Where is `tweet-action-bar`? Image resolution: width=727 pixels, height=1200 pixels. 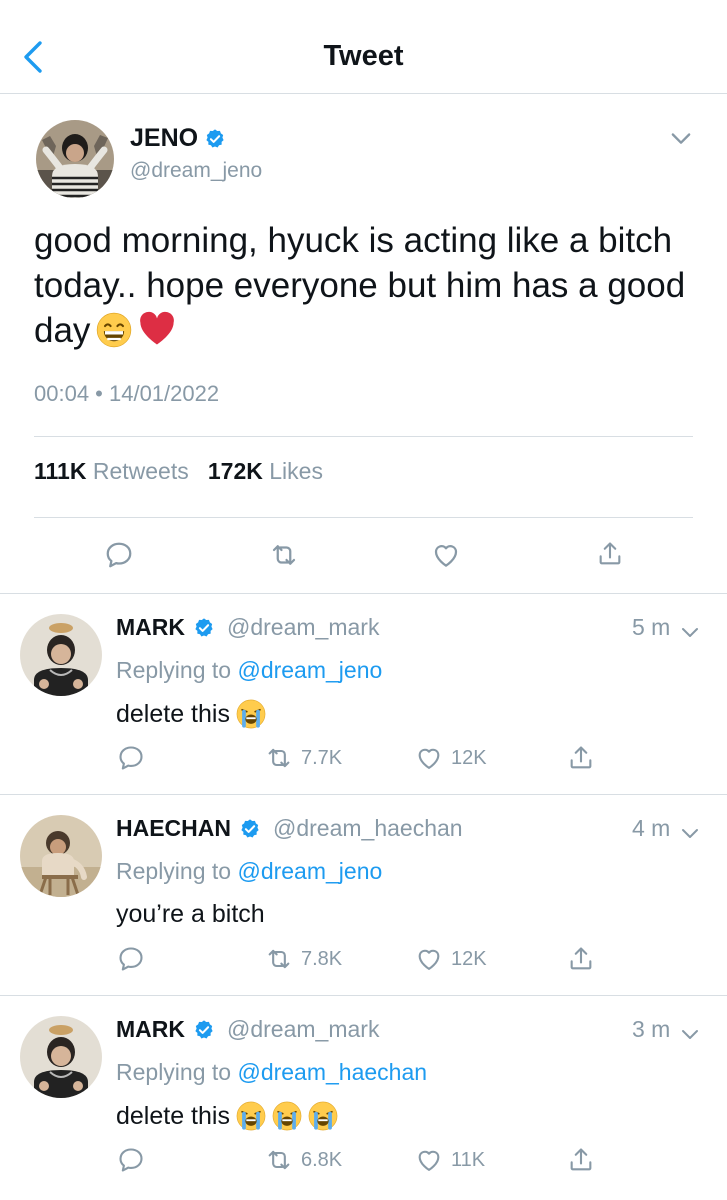
tweet-action-bar is located at coordinates (363, 556).